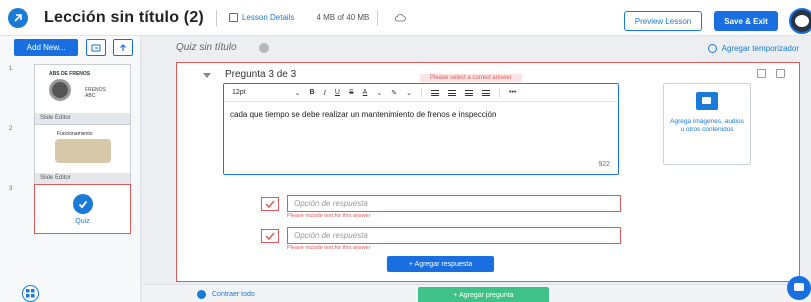  I want to click on bold-icon: B, so click(312, 92).